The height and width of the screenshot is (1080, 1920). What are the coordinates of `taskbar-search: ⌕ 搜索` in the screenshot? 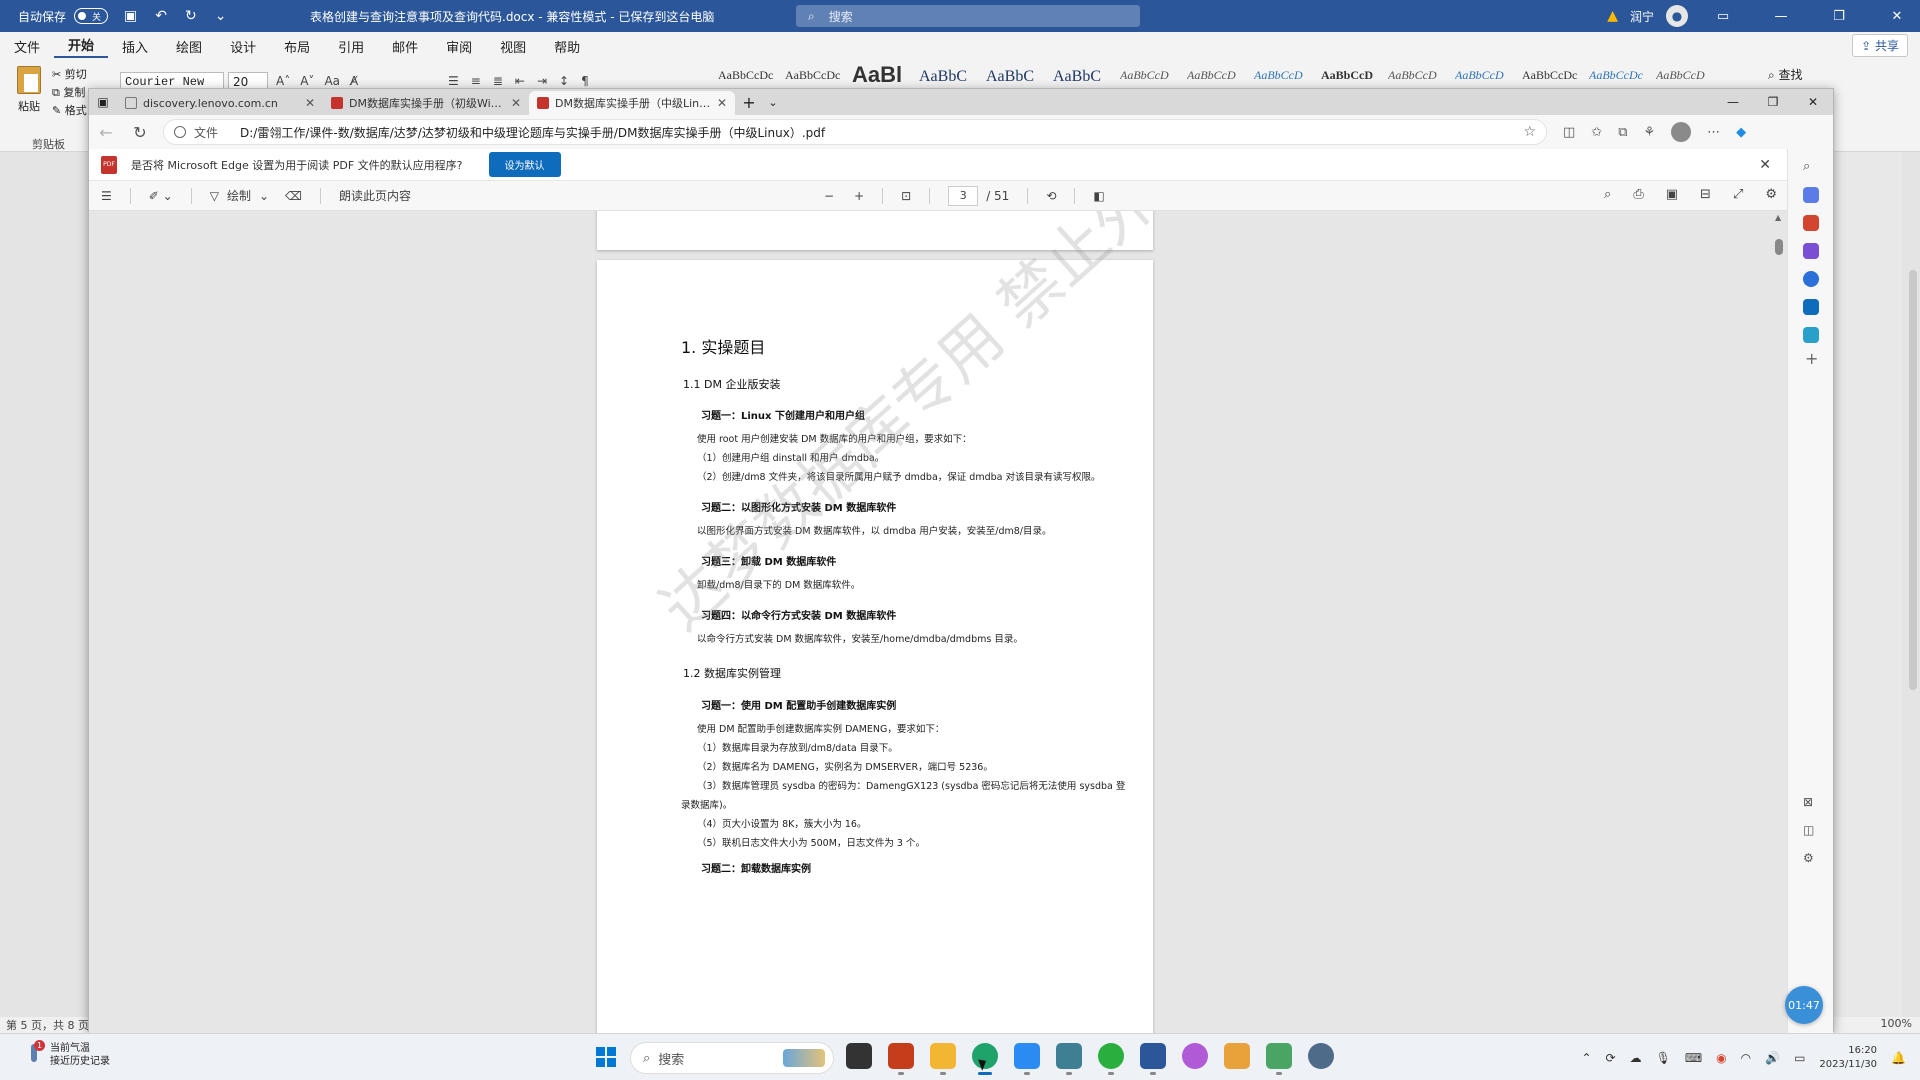 It's located at (732, 1058).